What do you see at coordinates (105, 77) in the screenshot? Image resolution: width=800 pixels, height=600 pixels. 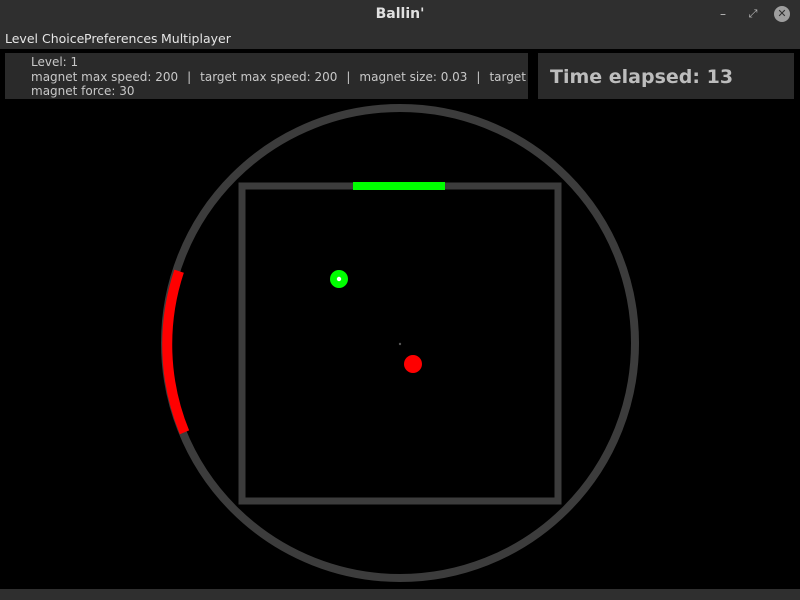 I see `magnet-max-speed-label: magnet max speed: 200` at bounding box center [105, 77].